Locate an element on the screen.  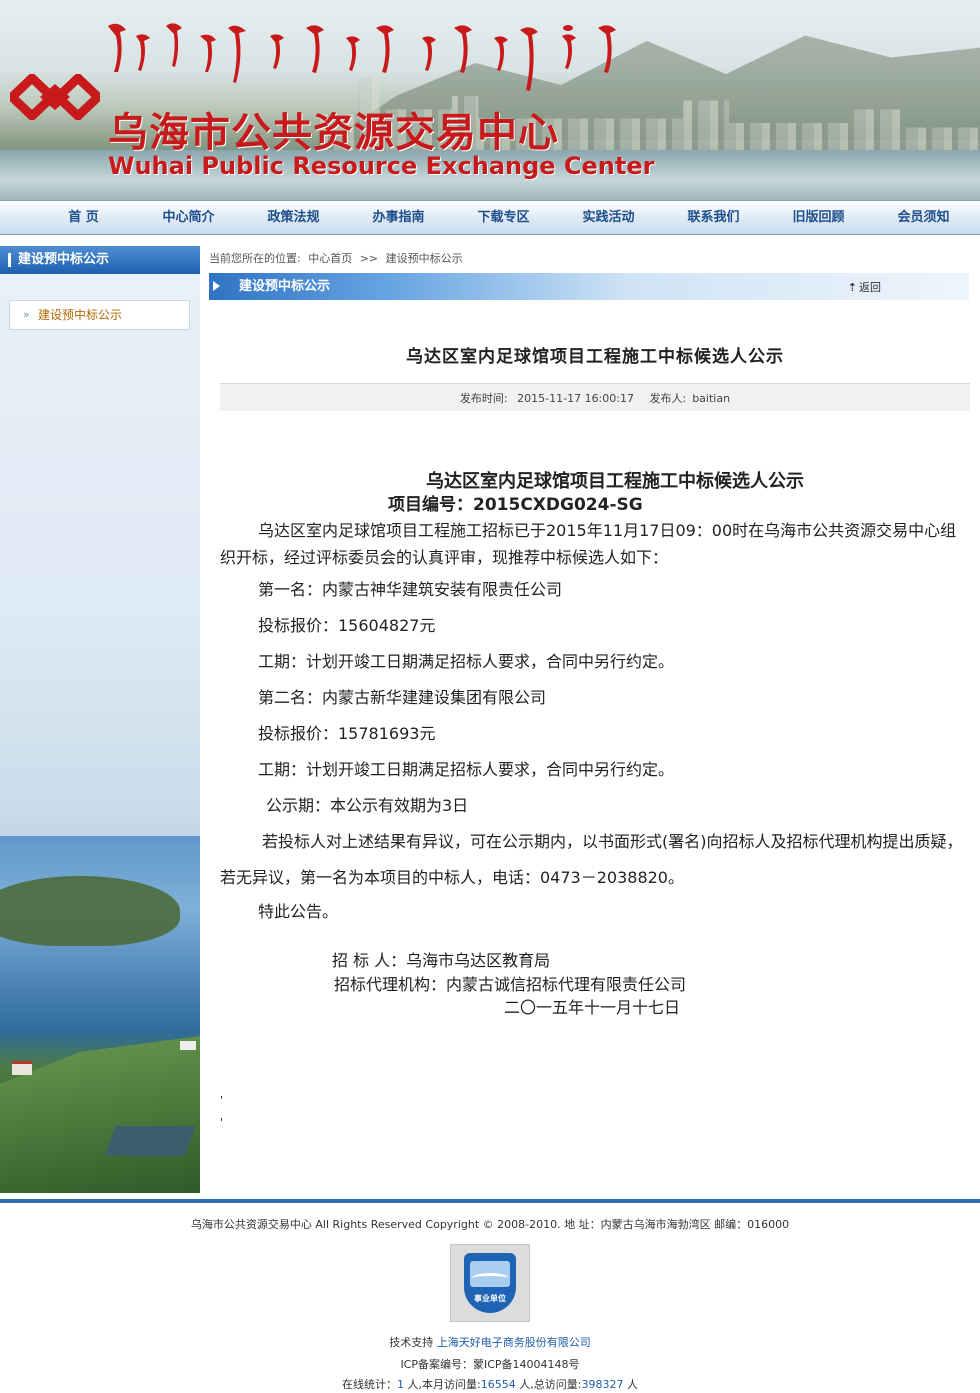
shore-shape is located at coordinates (100, 1114).